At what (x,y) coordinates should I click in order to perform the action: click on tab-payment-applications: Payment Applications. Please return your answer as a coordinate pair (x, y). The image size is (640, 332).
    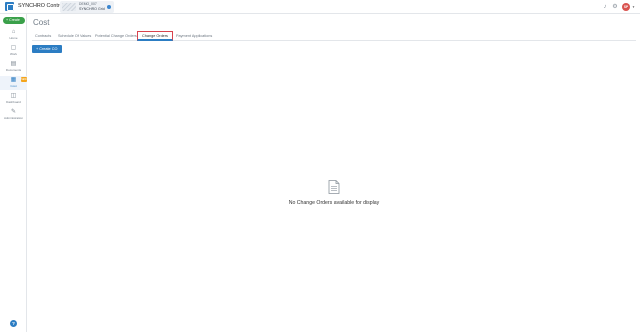
    Looking at the image, I should click on (194, 36).